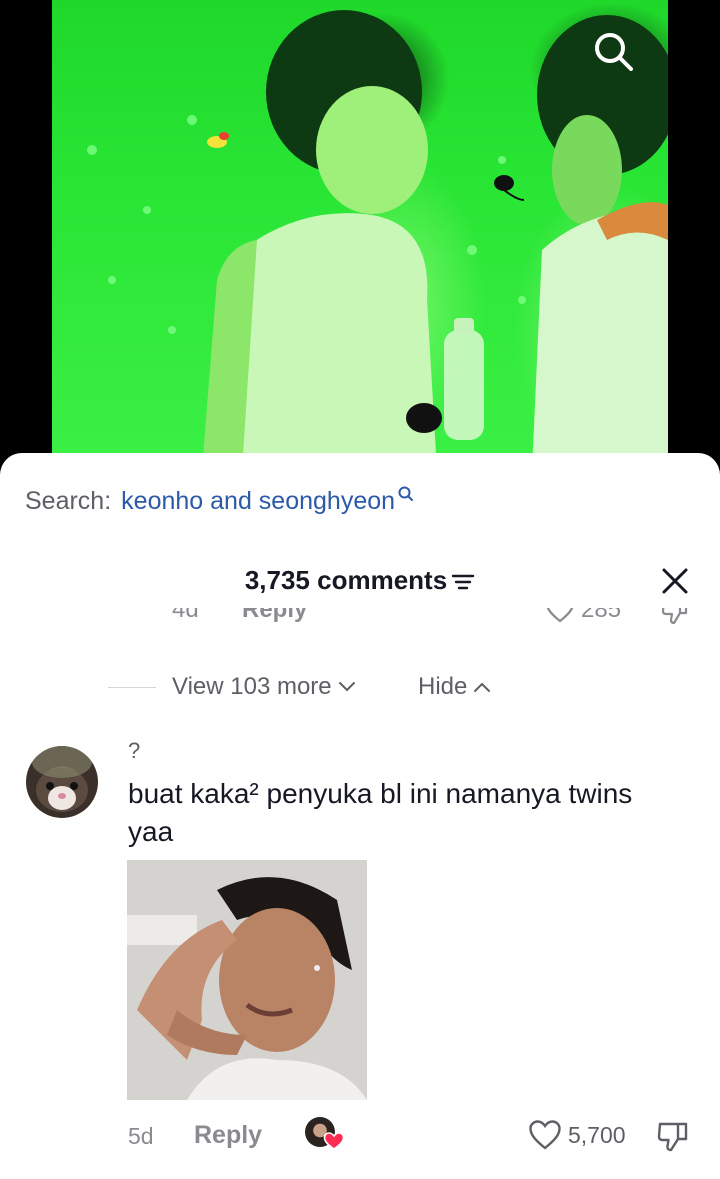  Describe the element at coordinates (258, 501) in the screenshot. I see `search-query-link: keonho and seonghyeon` at that location.